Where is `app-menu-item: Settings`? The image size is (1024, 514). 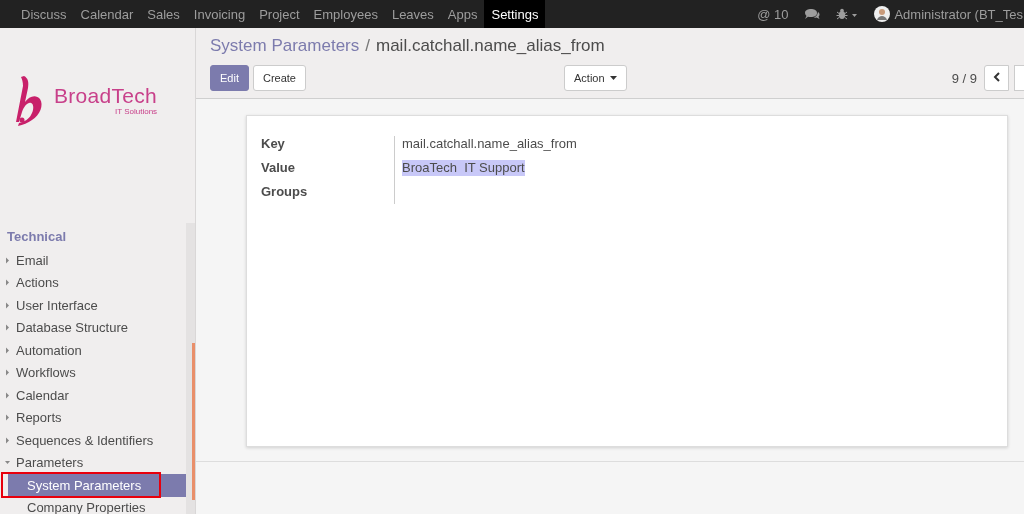 app-menu-item: Settings is located at coordinates (515, 14).